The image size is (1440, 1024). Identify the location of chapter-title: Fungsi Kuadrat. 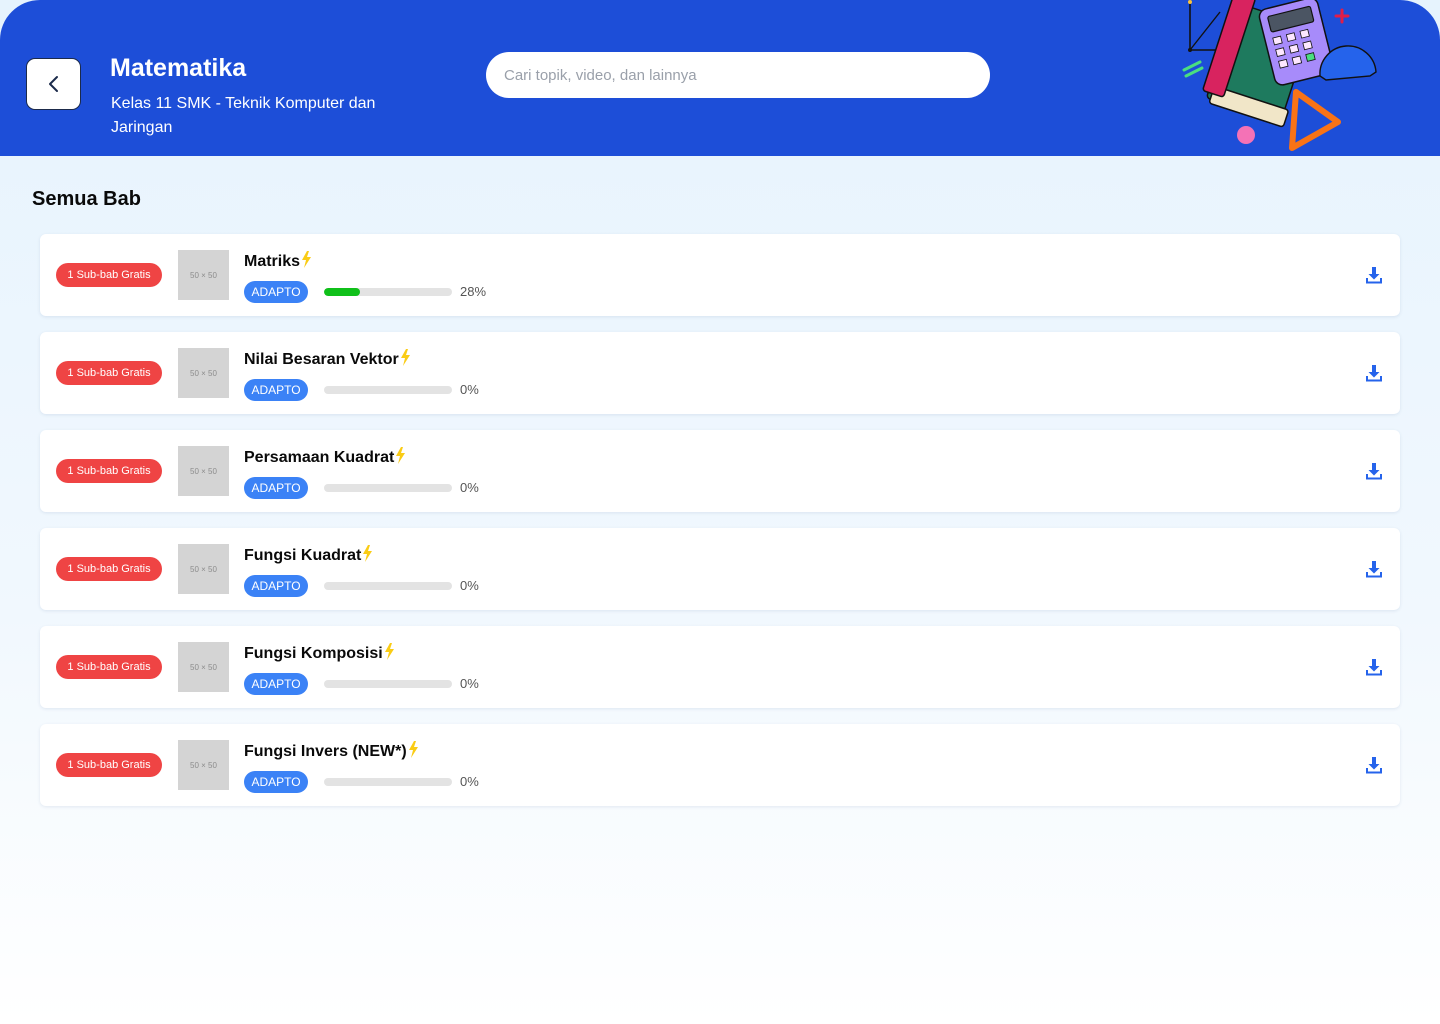
(303, 555).